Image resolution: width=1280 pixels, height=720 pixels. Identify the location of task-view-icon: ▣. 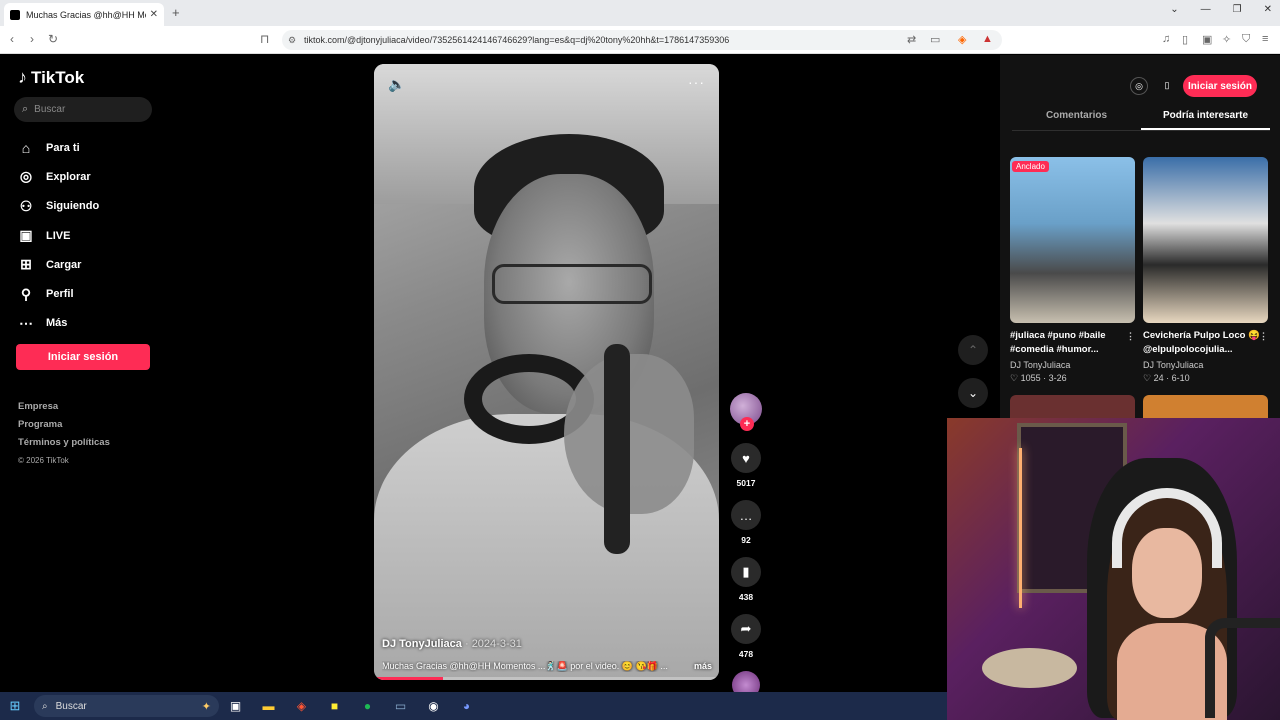
(235, 706).